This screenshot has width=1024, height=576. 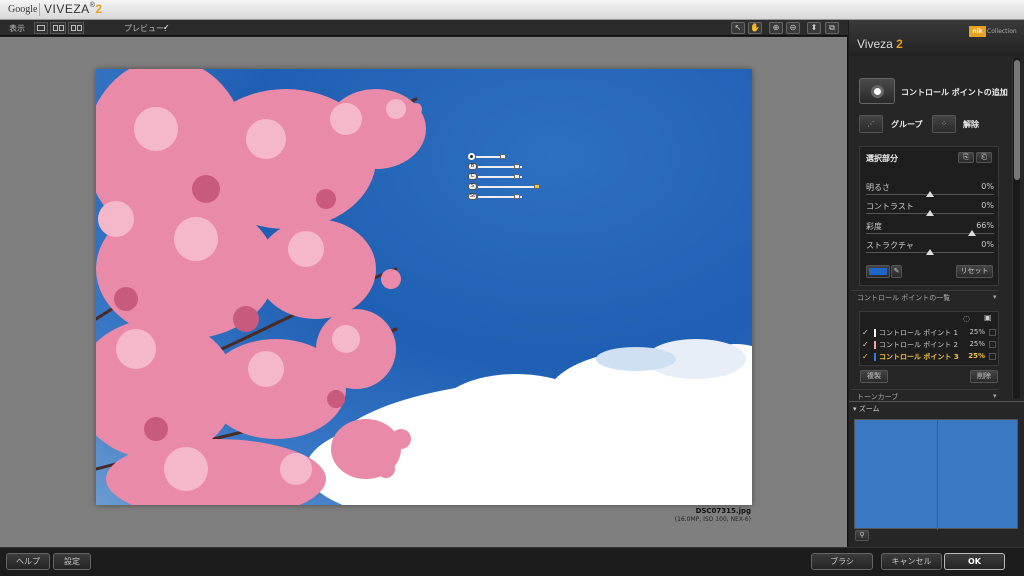 I want to click on slider-saturation: 彩度 66%, so click(x=930, y=230).